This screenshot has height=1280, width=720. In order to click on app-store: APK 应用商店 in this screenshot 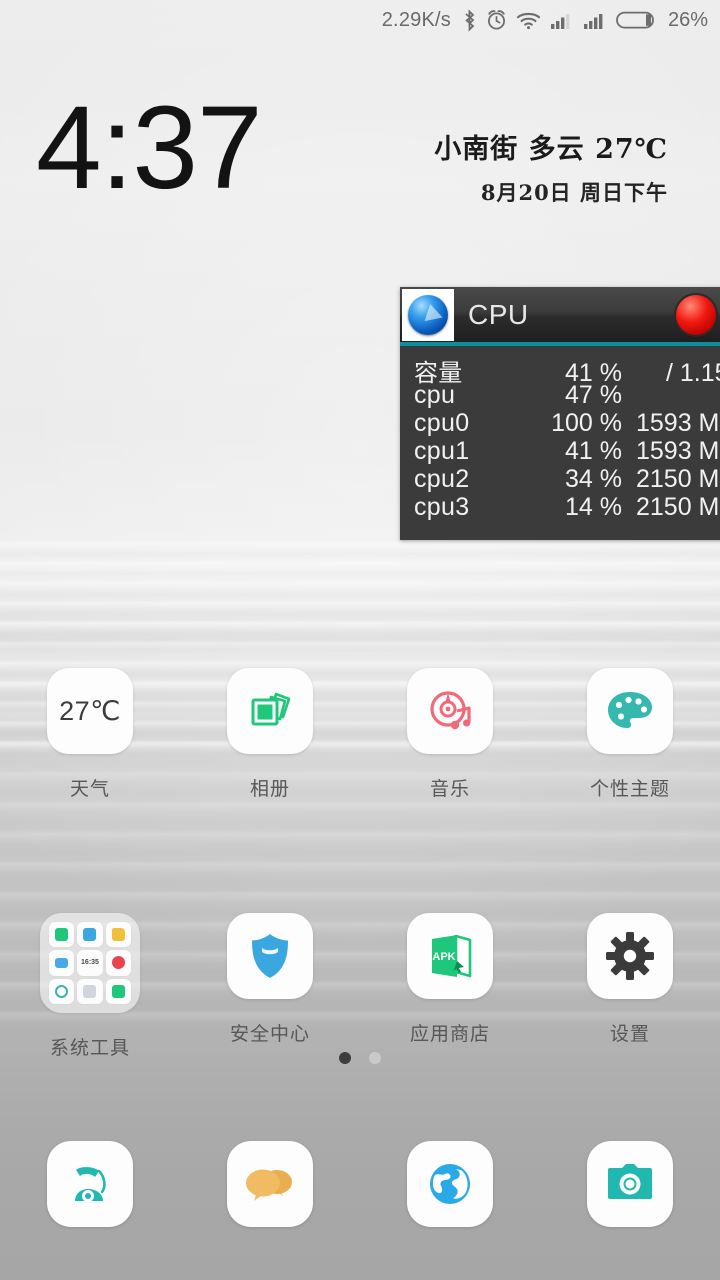, I will do `click(450, 986)`.